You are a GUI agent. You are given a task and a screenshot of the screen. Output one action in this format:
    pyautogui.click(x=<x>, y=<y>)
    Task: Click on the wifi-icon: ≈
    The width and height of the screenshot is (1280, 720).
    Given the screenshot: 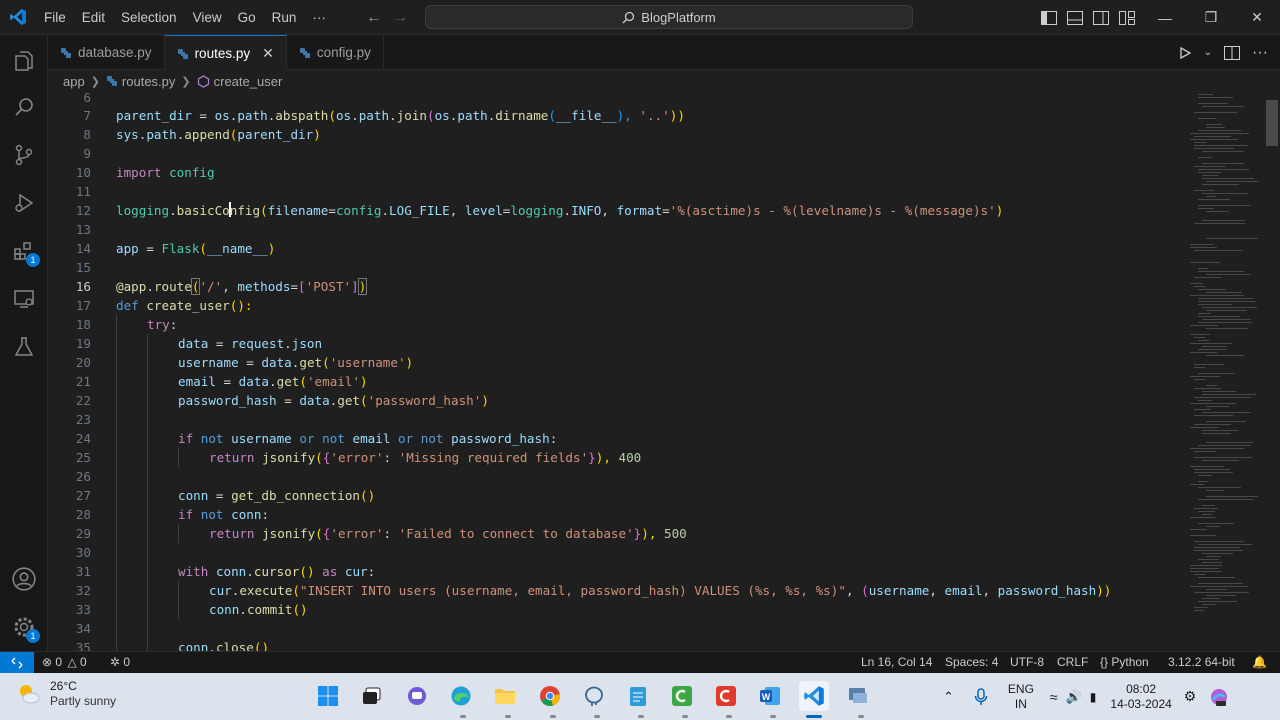 What is the action you would take?
    pyautogui.click(x=1054, y=697)
    